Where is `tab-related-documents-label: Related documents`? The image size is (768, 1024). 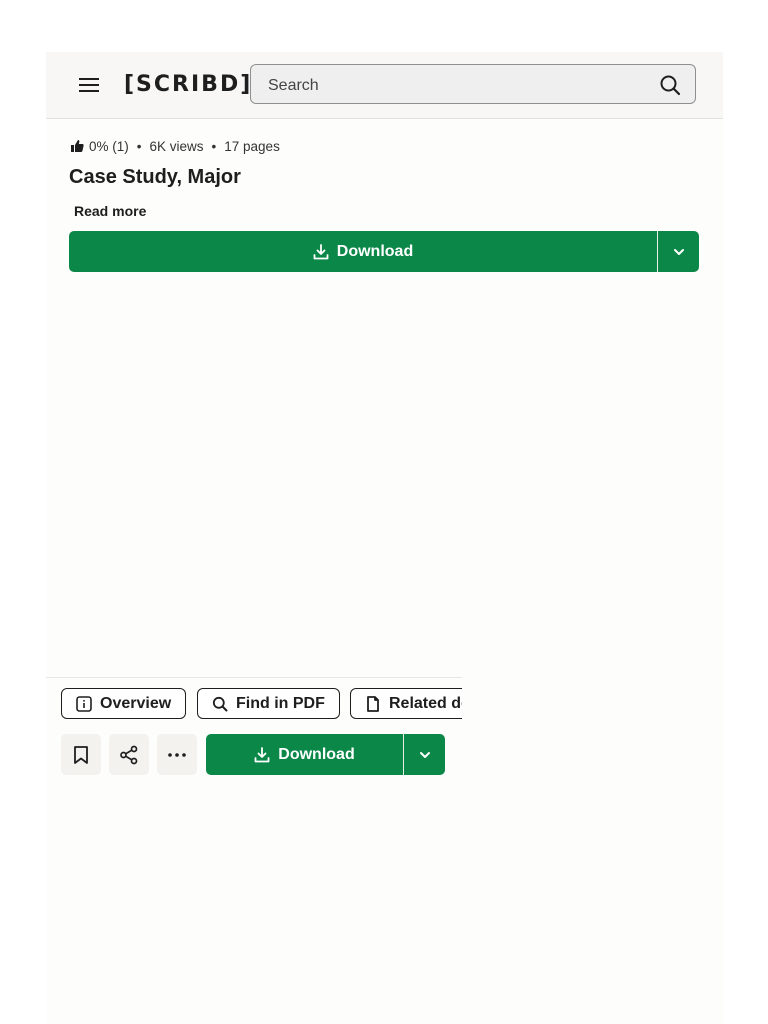 tab-related-documents-label: Related documents is located at coordinates (425, 703).